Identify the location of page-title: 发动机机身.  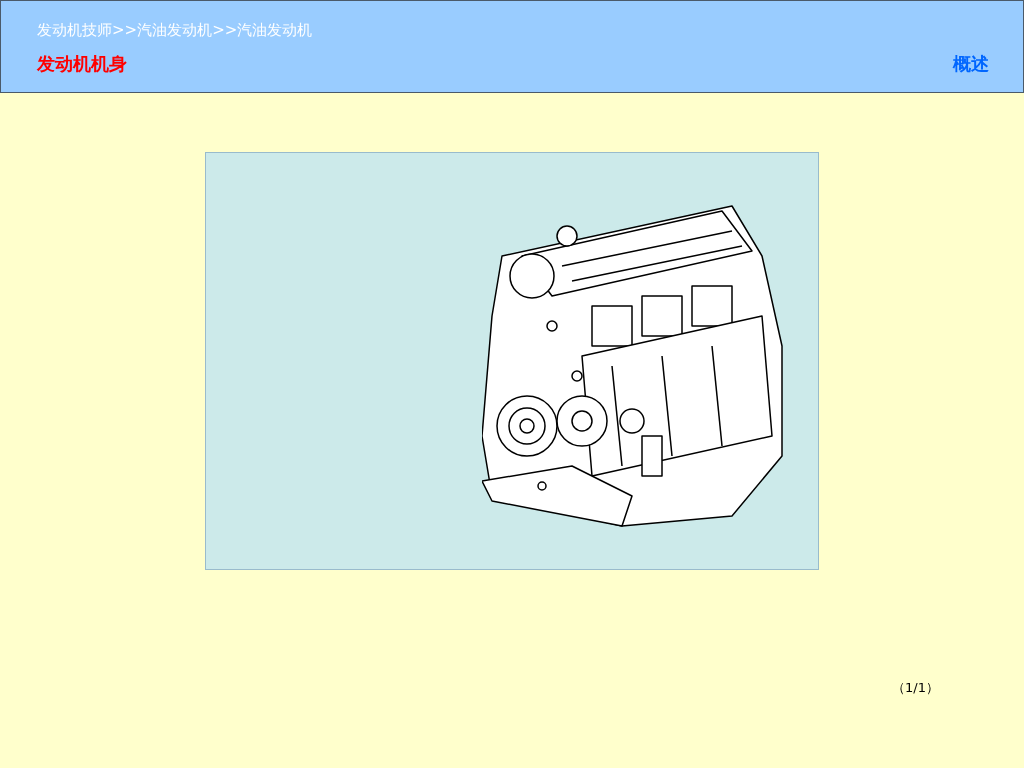
(82, 64).